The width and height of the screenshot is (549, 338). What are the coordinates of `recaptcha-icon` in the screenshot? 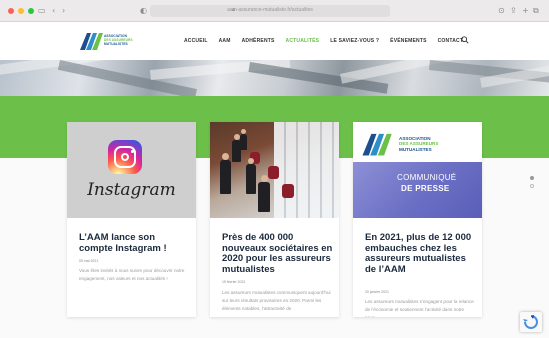 It's located at (530, 322).